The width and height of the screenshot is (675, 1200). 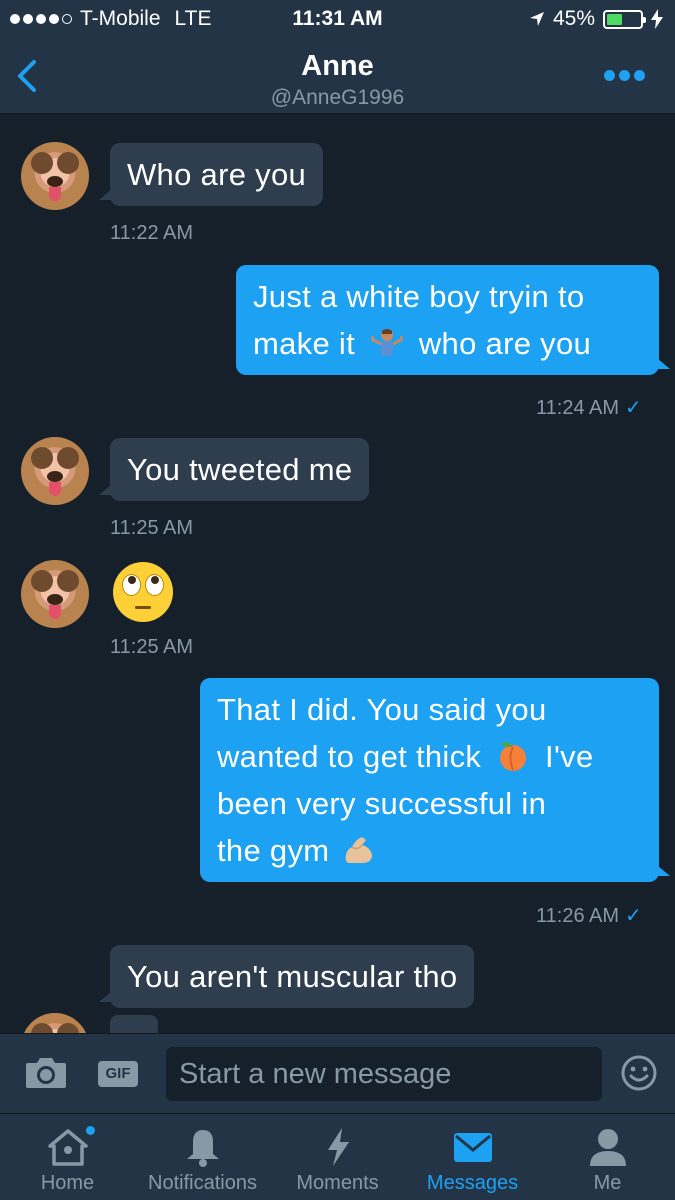 What do you see at coordinates (382, 709) in the screenshot?
I see `message-line: That I did. You said you` at bounding box center [382, 709].